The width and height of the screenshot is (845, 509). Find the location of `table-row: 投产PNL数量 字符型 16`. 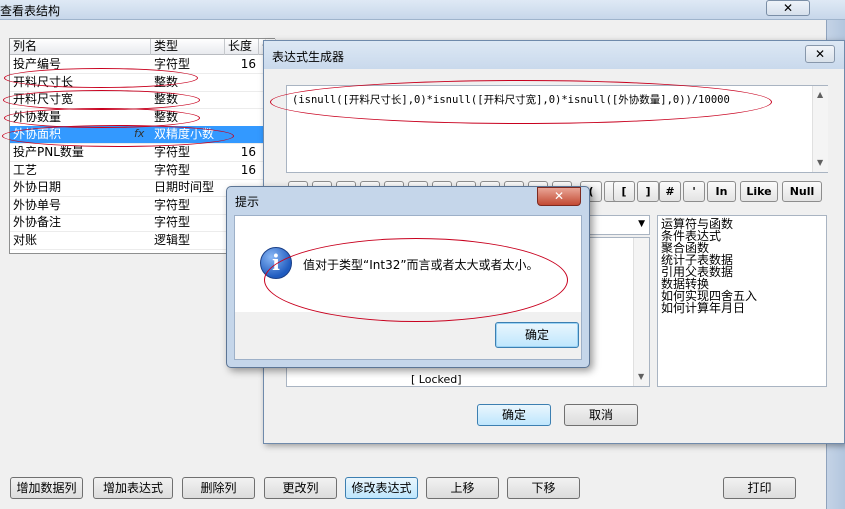

table-row: 投产PNL数量 字符型 16 is located at coordinates (143, 153).